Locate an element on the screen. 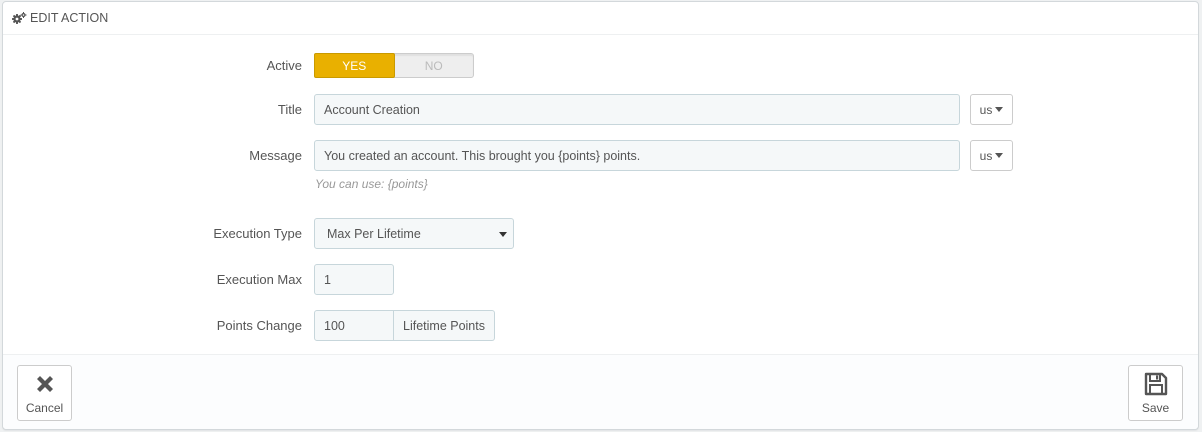 Image resolution: width=1202 pixels, height=432 pixels. message-language-dropdown: us is located at coordinates (991, 155).